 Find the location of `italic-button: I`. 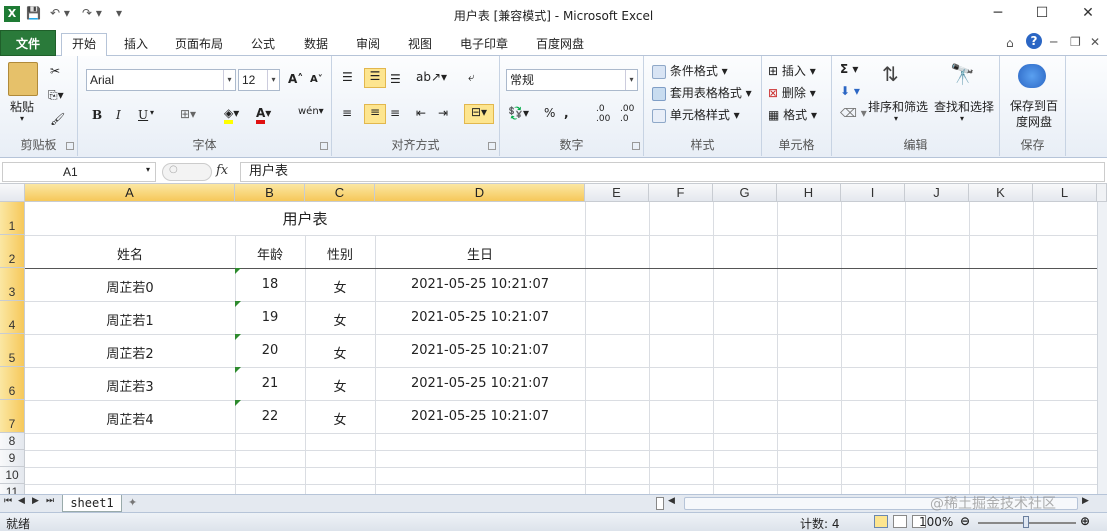

italic-button: I is located at coordinates (118, 115).